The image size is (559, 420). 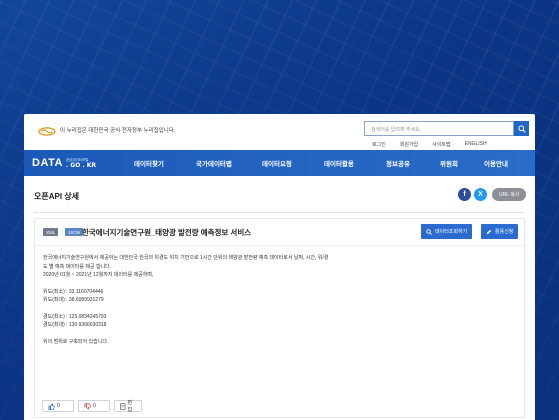 I want to click on edit-button: 편집, so click(x=128, y=406).